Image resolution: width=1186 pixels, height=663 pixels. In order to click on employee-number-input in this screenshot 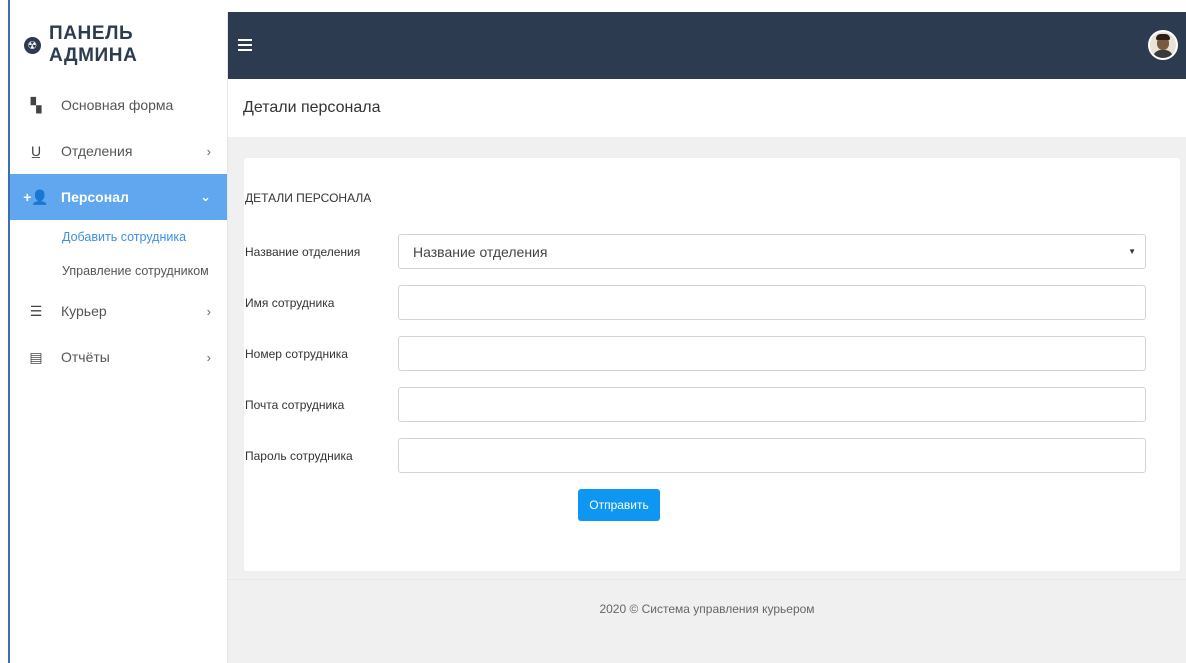, I will do `click(772, 353)`.